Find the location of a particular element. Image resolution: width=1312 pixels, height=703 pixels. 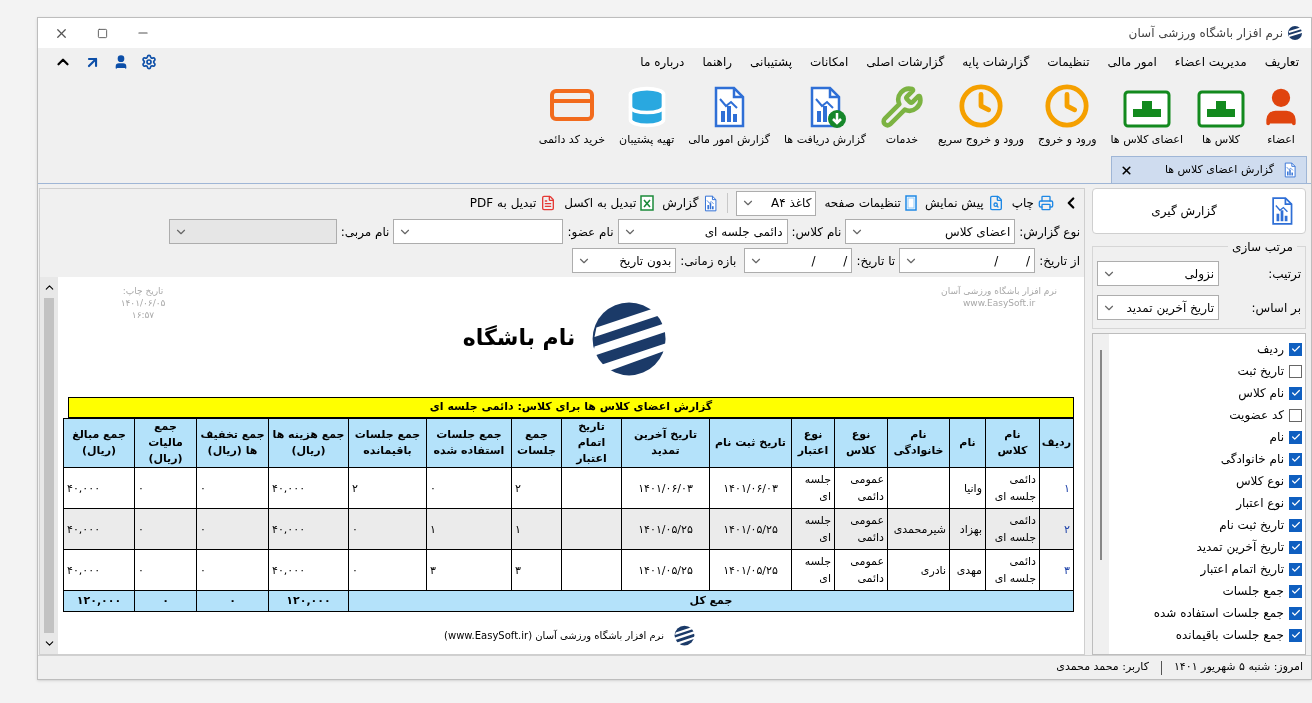

filter-dropdown: دائمی جلسه ای is located at coordinates (702, 231).